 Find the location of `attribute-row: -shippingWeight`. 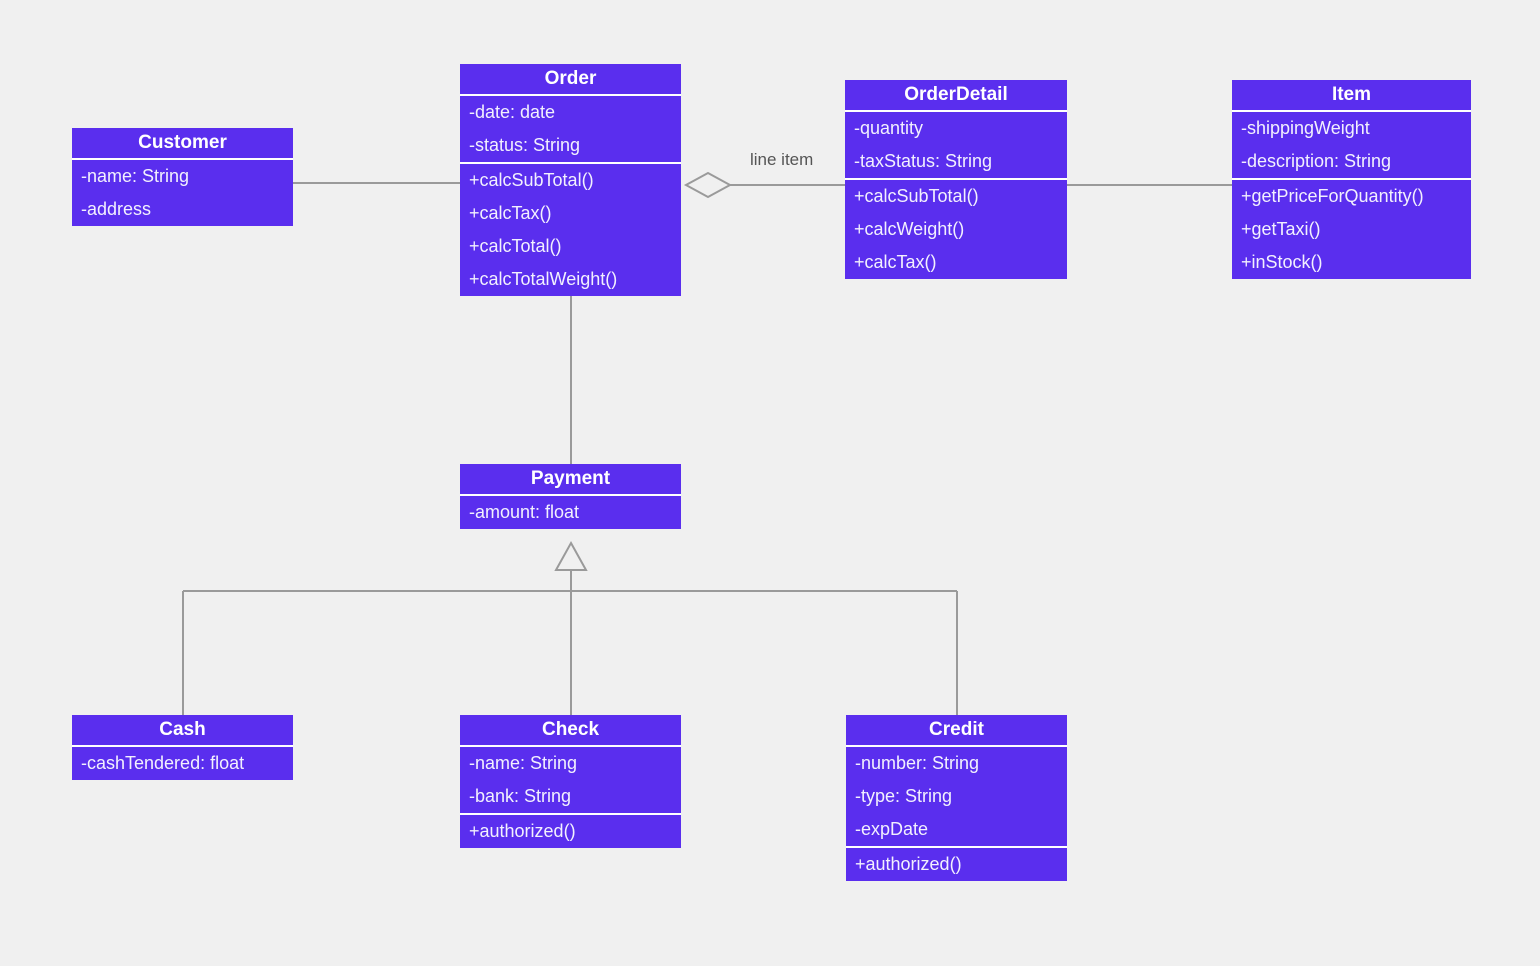

attribute-row: -shippingWeight is located at coordinates (1305, 128).